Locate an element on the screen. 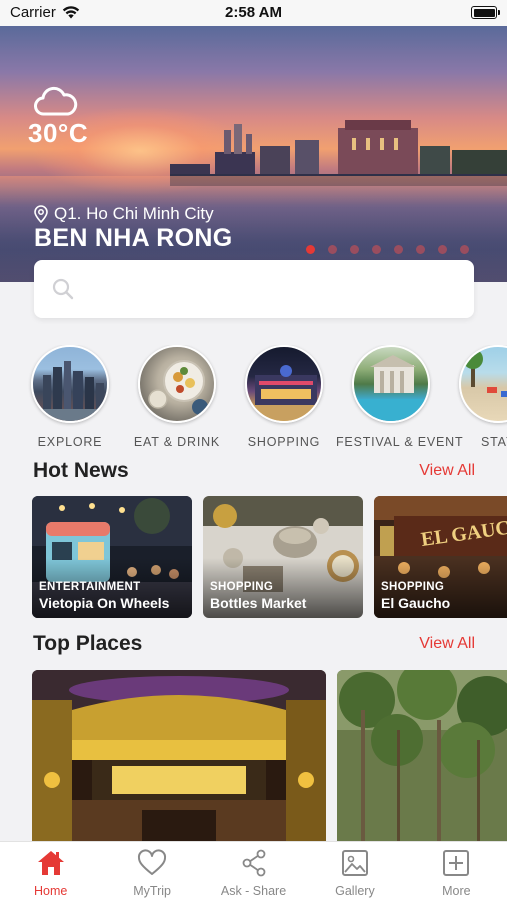 The height and width of the screenshot is (900, 507). location-label: Q1. Ho Chi Minh City is located at coordinates (134, 213).